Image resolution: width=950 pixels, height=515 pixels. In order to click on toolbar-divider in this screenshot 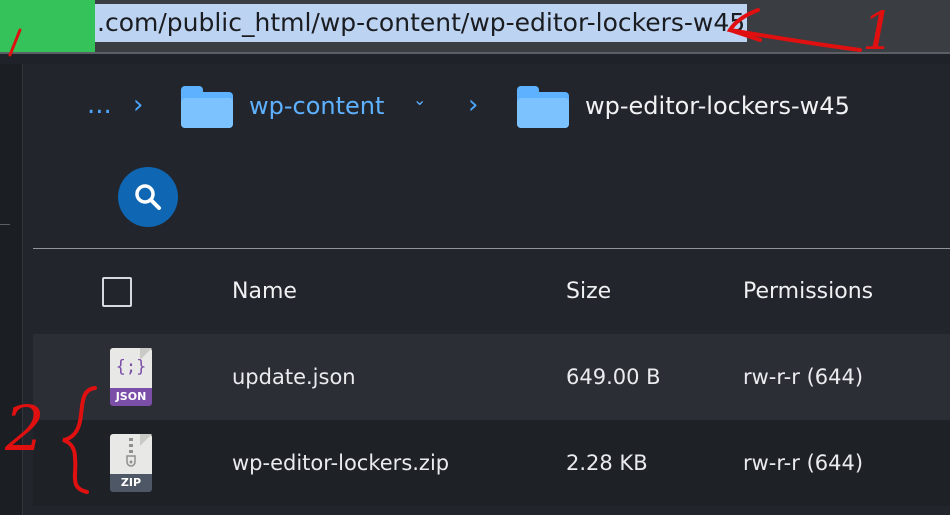, I will do `click(491, 248)`.